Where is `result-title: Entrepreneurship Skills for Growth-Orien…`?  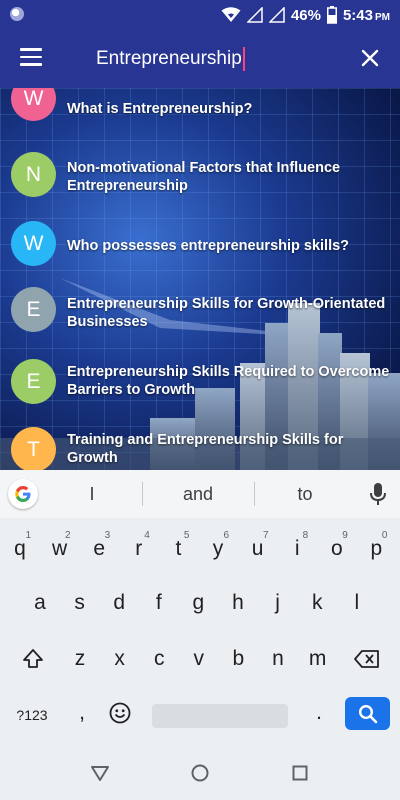 result-title: Entrepreneurship Skills for Growth-Orien… is located at coordinates (226, 313).